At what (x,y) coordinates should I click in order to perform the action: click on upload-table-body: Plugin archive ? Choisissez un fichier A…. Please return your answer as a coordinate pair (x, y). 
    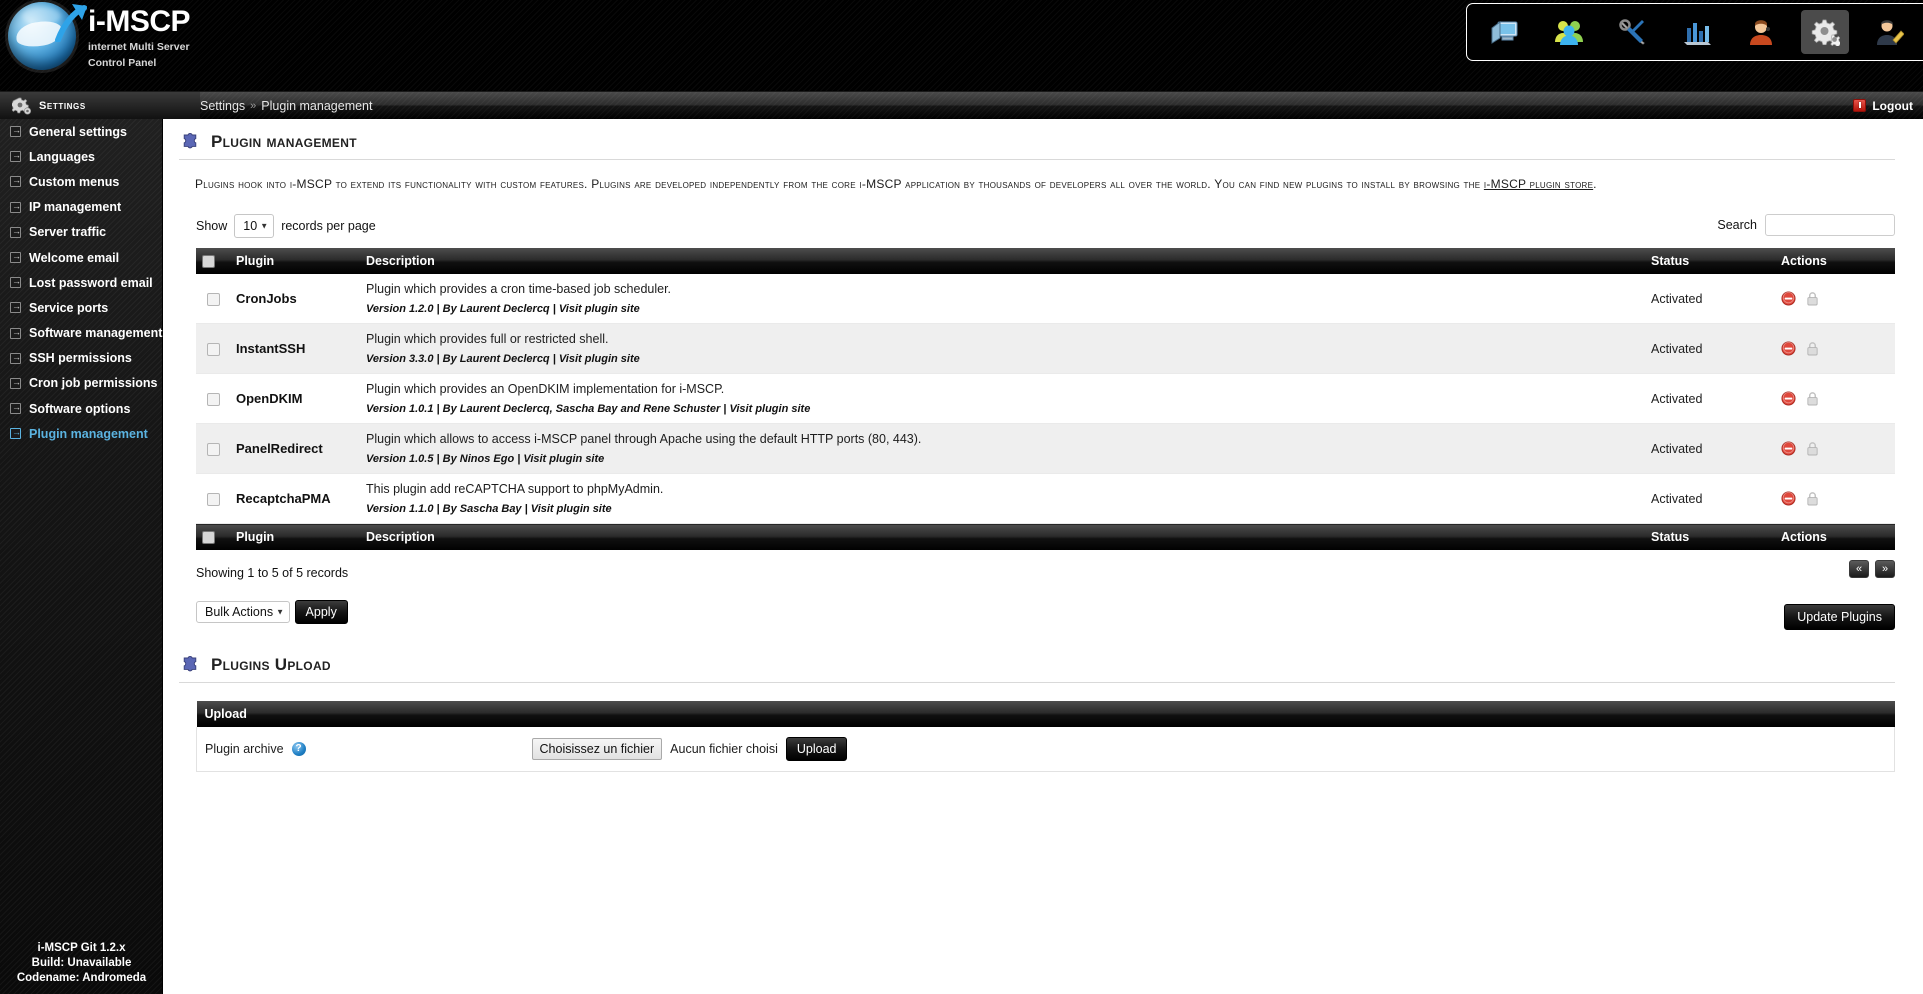
    Looking at the image, I should click on (1045, 749).